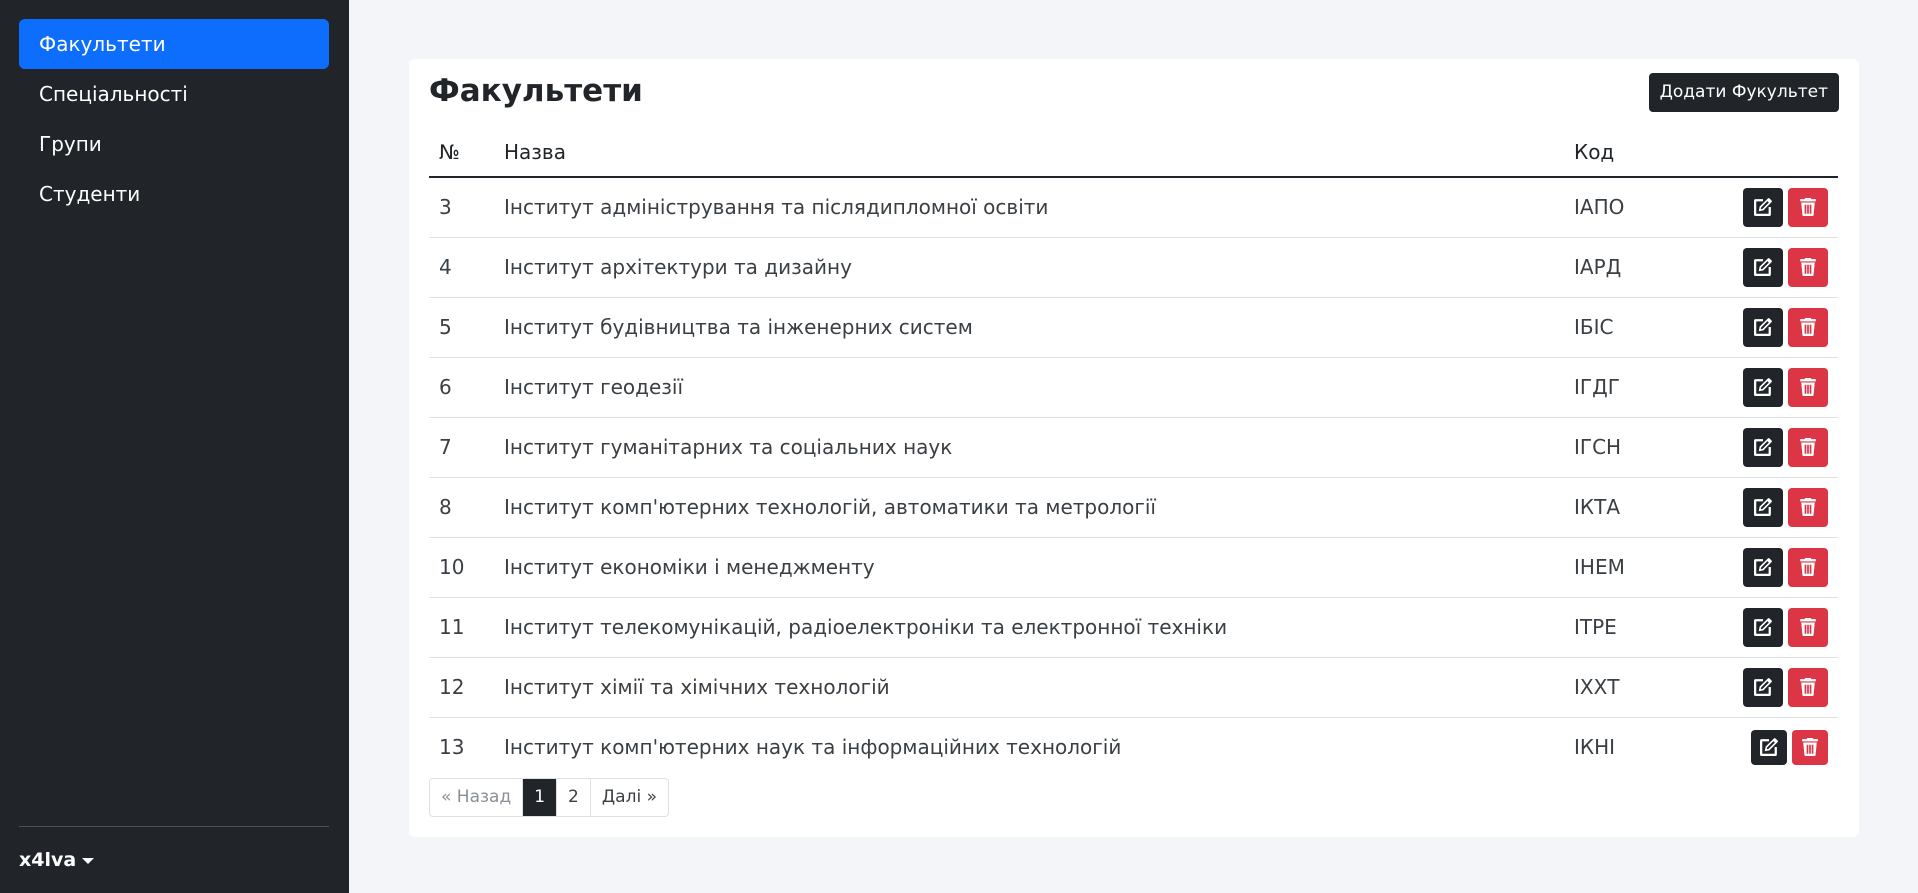 This screenshot has height=893, width=1918. Describe the element at coordinates (1644, 387) in the screenshot. I see `row-code: ІГДГ` at that location.